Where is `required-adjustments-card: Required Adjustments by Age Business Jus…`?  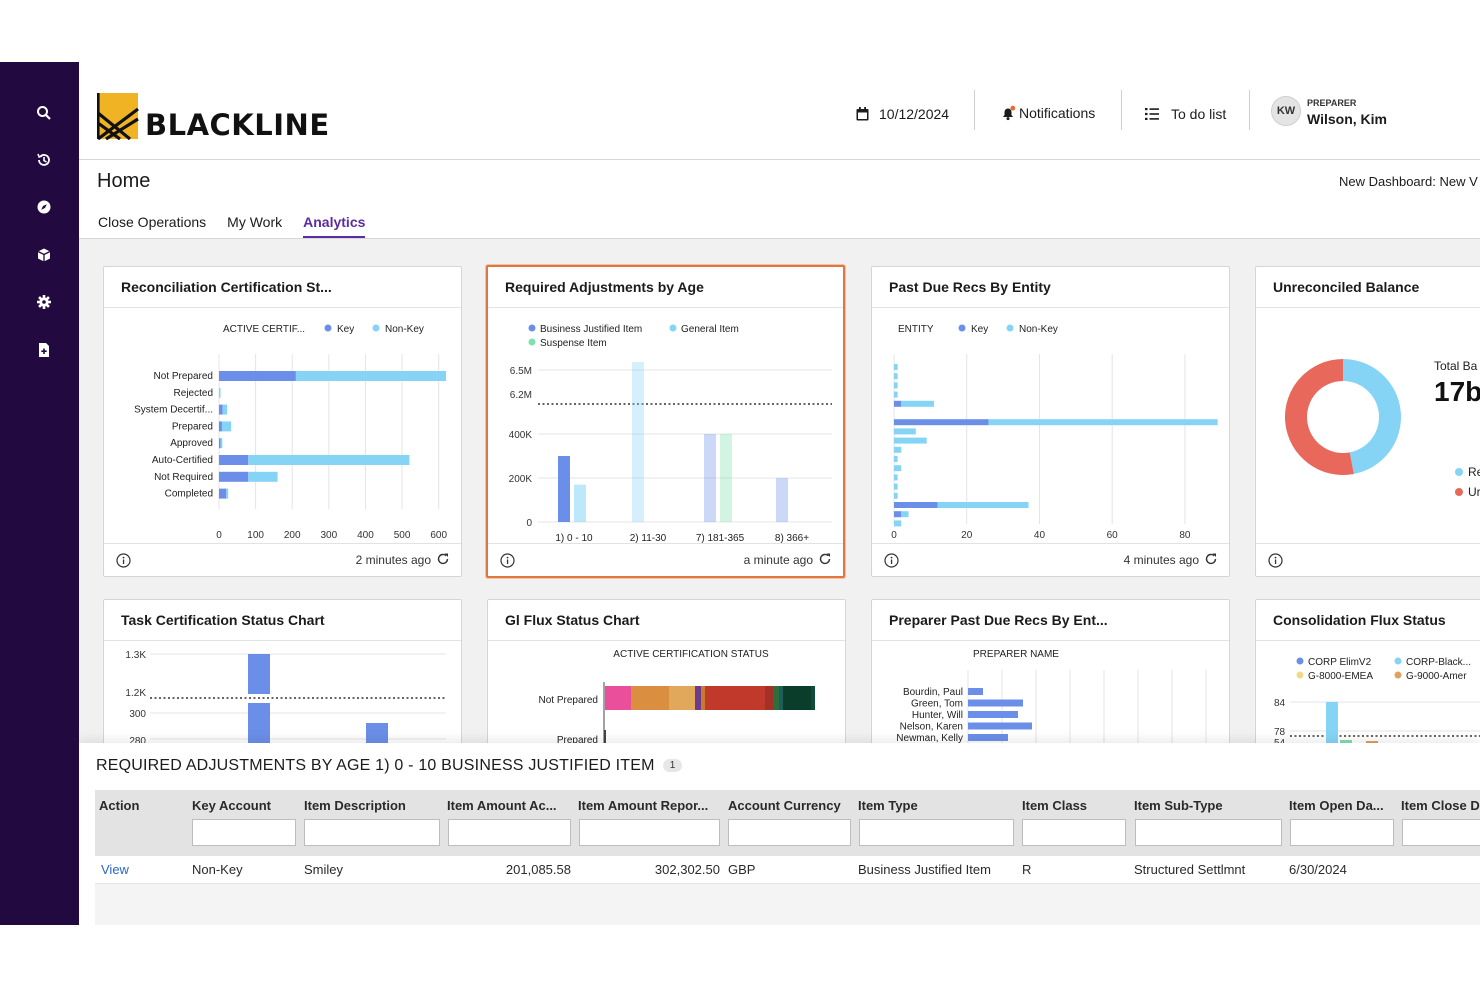 required-adjustments-card: Required Adjustments by Age Business Jus… is located at coordinates (665, 421).